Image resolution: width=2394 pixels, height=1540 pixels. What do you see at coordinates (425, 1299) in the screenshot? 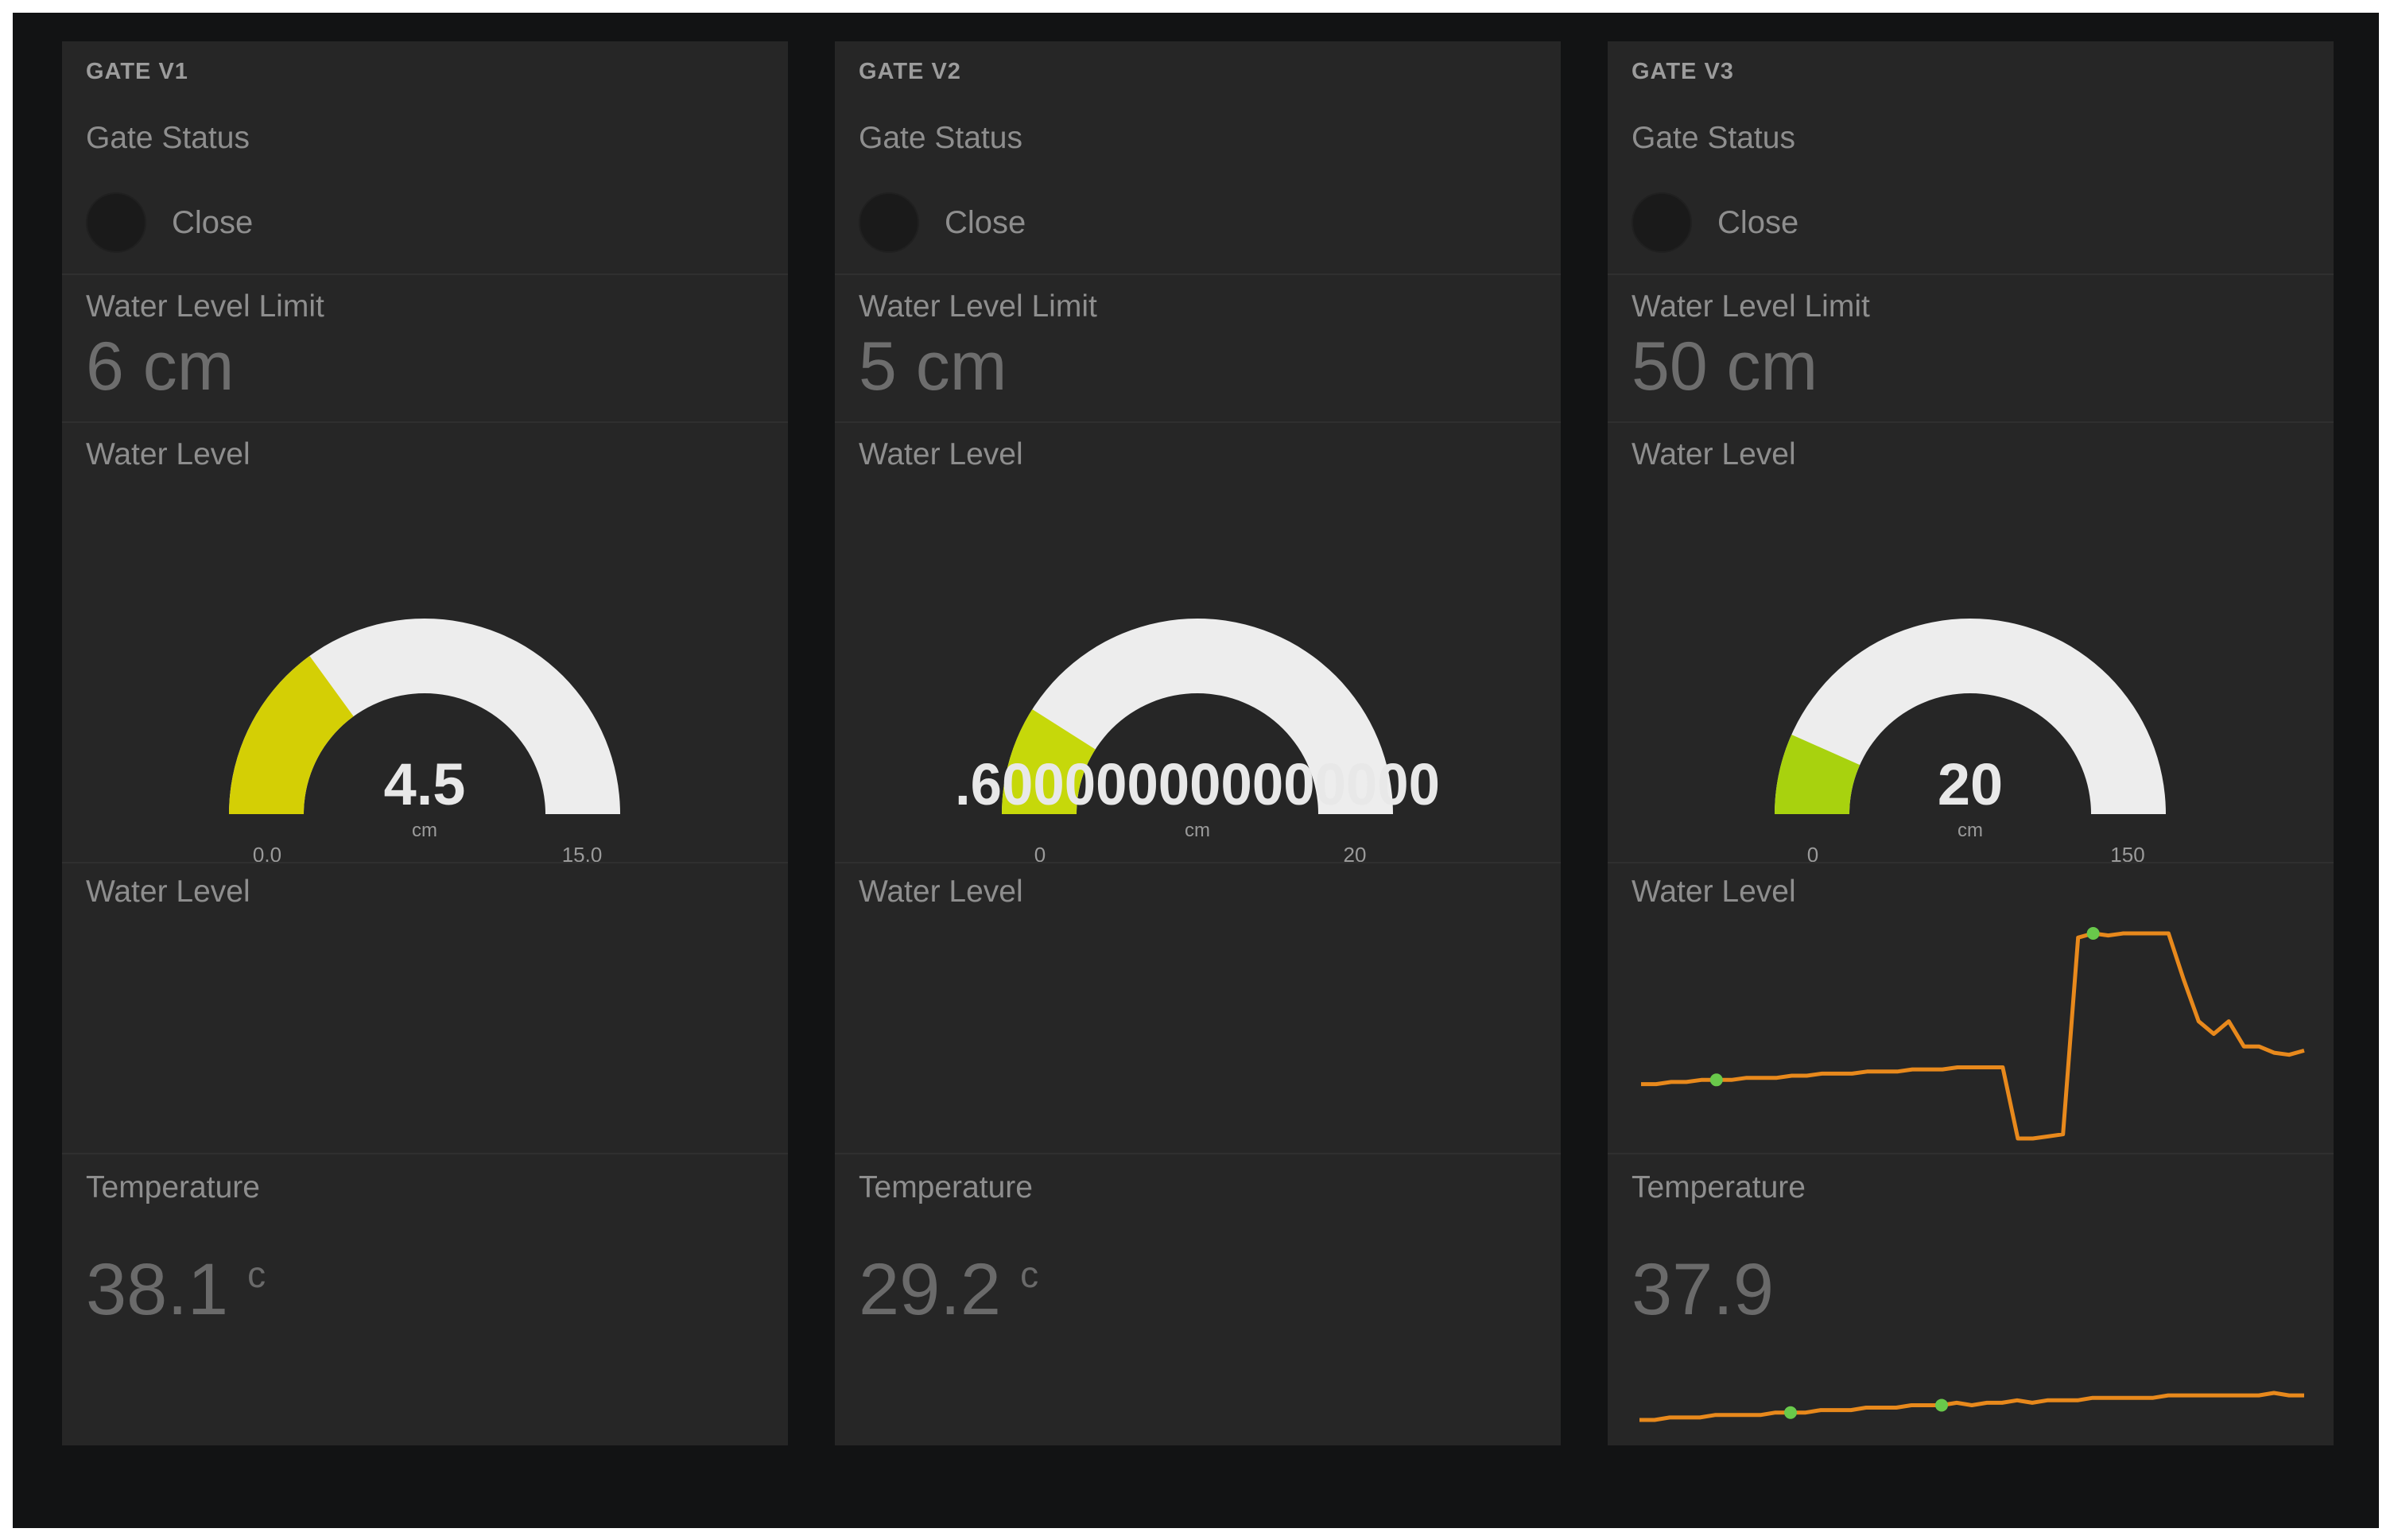
I see `temperature-widget: Temperature 38.1 c` at bounding box center [425, 1299].